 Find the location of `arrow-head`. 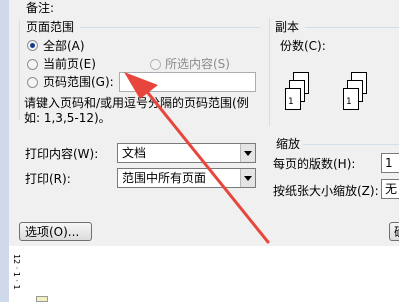

arrow-head is located at coordinates (141, 85).